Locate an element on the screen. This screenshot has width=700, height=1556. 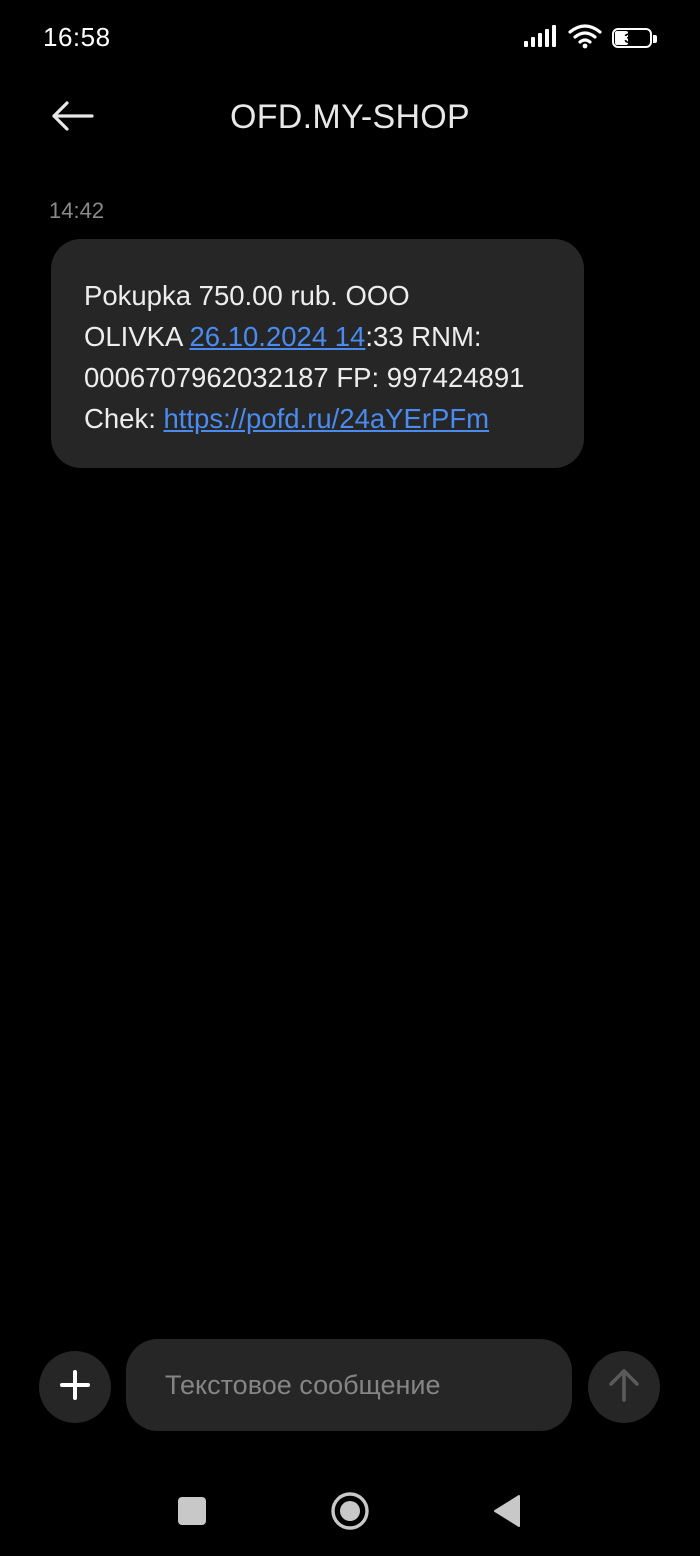
message-input is located at coordinates (349, 1385).